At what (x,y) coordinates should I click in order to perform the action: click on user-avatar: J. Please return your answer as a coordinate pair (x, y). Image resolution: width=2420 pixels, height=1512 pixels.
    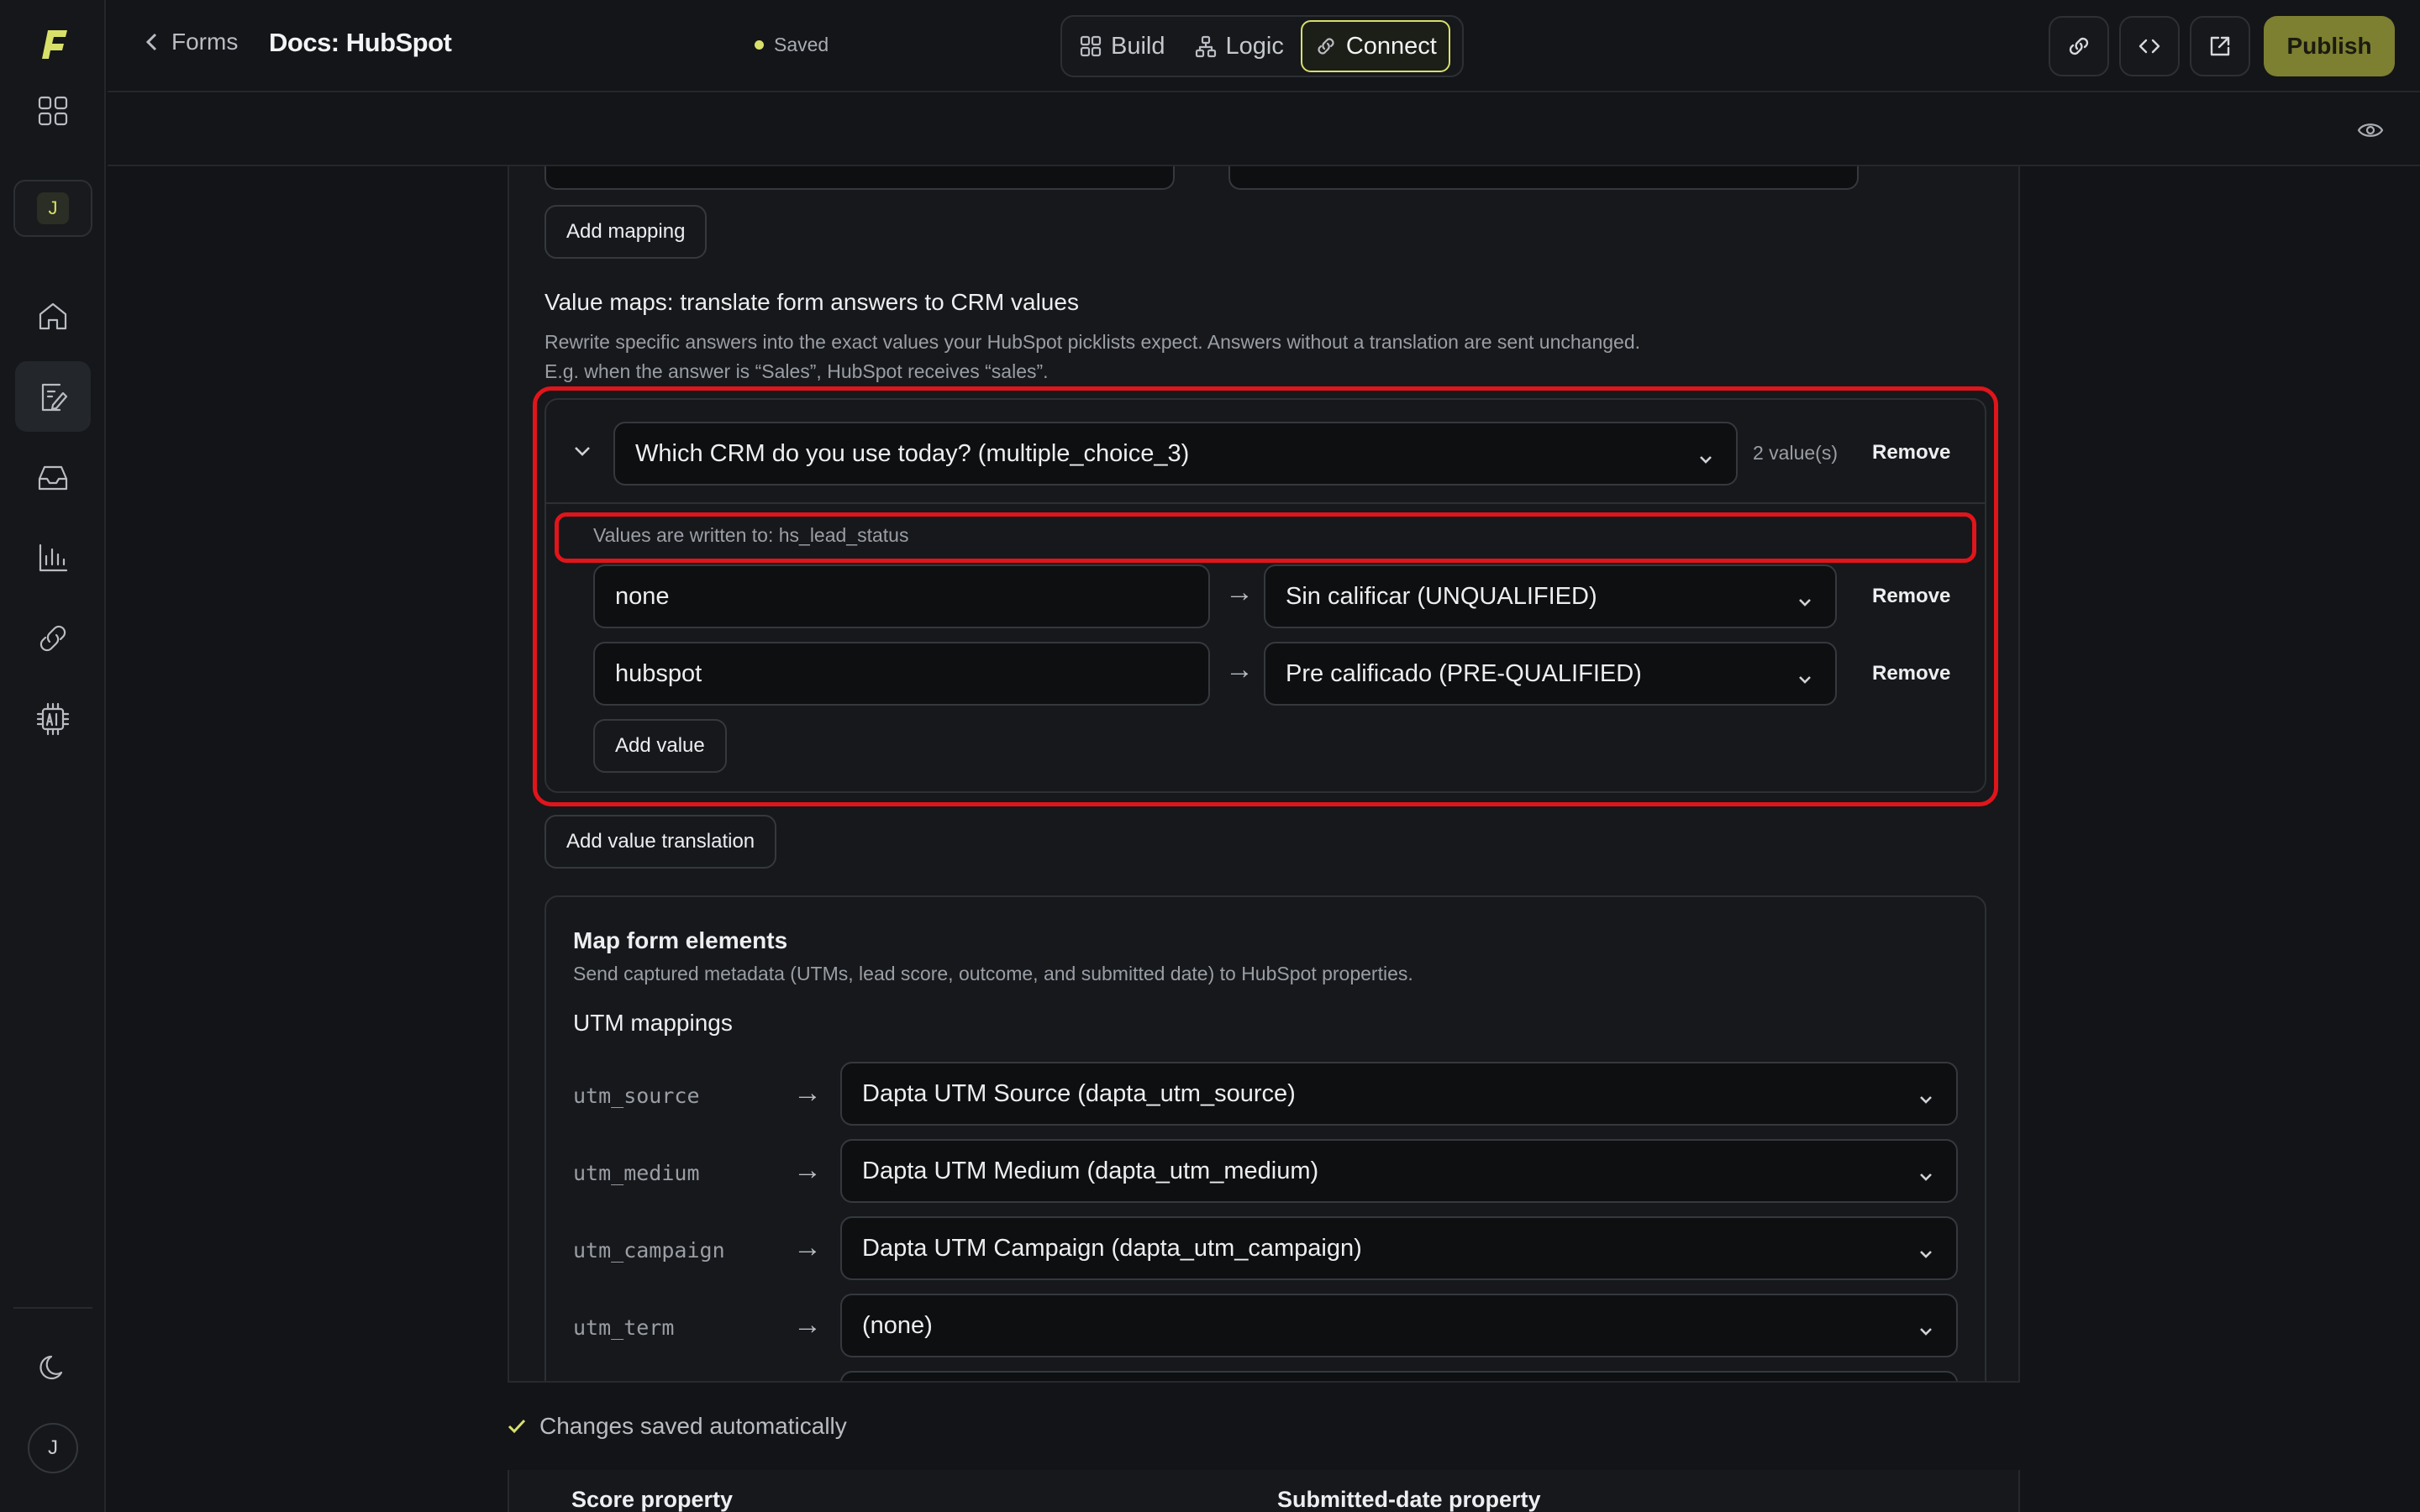
    Looking at the image, I should click on (53, 1448).